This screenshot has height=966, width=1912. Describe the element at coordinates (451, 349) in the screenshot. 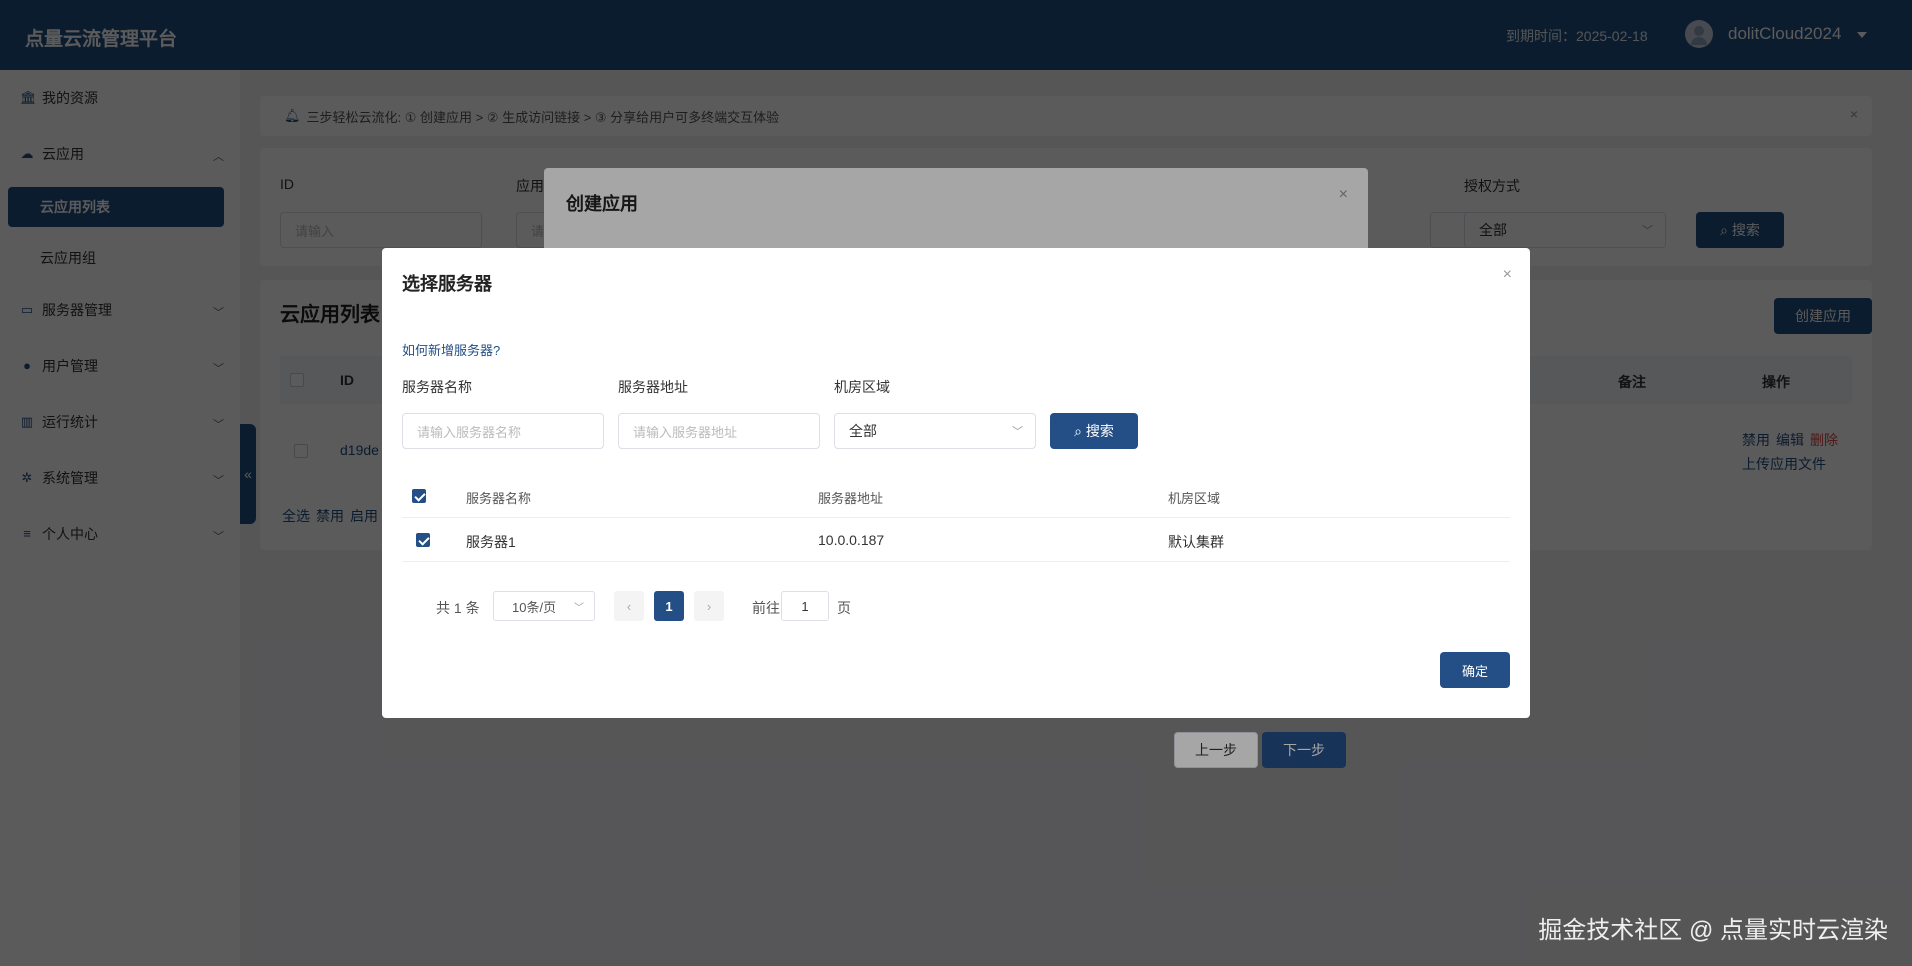

I see `help-link: 如何新增服务器?` at that location.